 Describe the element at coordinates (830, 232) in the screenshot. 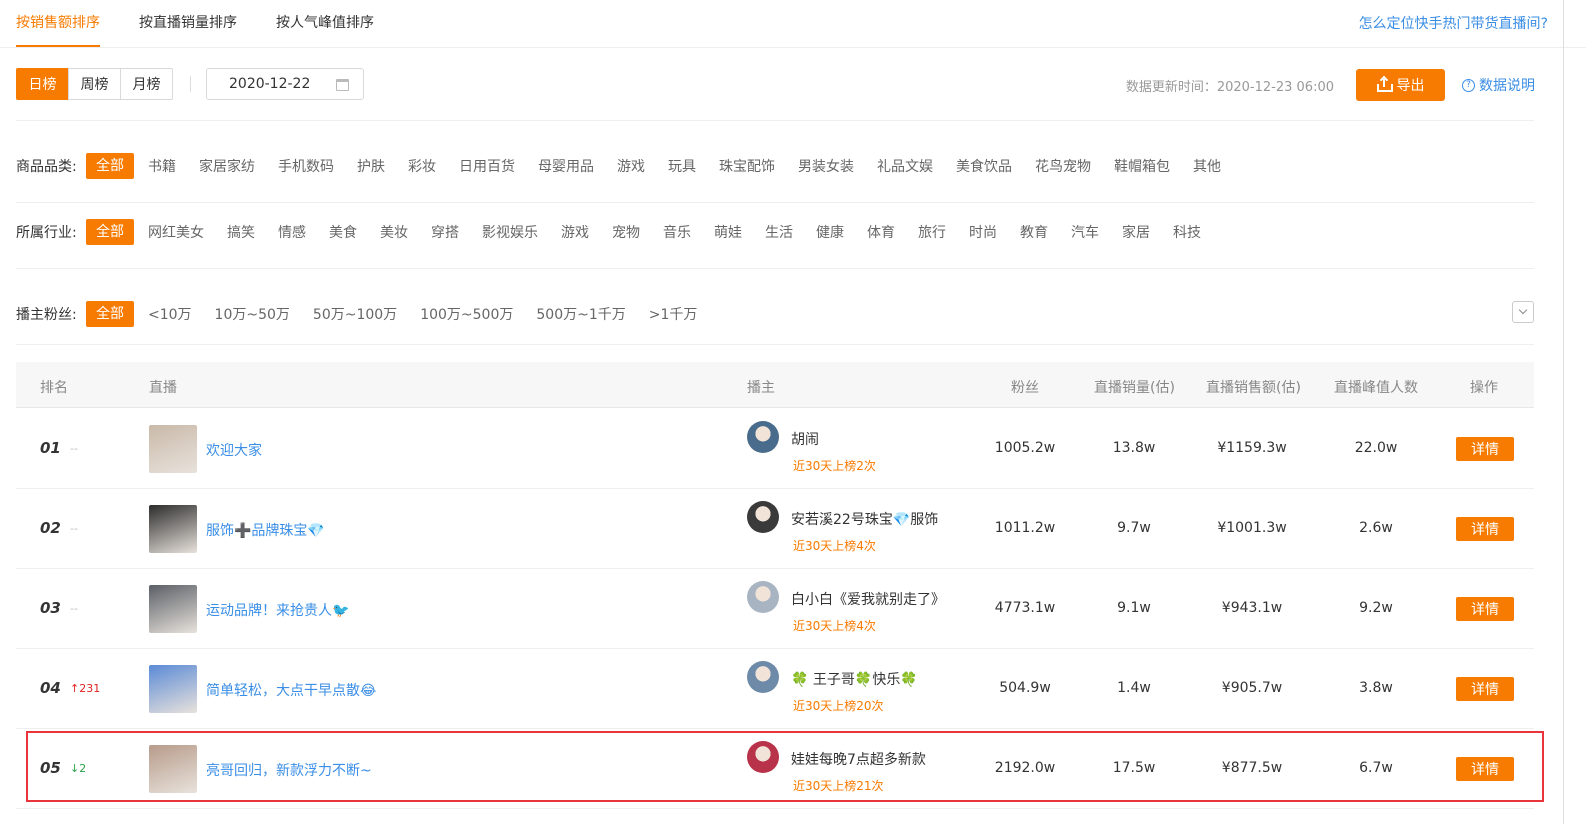

I see `industry-option: 健康` at that location.